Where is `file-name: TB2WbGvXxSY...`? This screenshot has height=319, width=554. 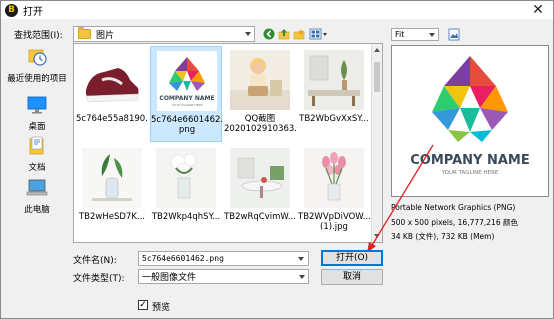
file-name: TB2WbGvXxSY... is located at coordinates (334, 119).